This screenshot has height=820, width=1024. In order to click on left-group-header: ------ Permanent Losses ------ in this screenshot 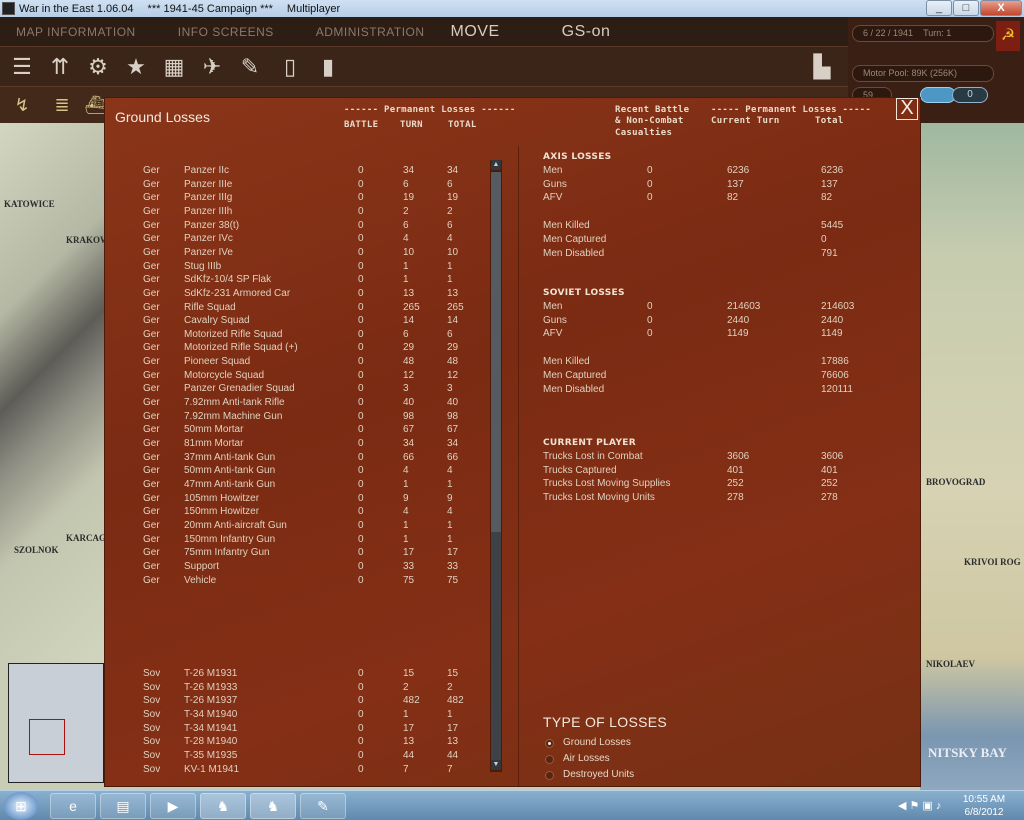, I will do `click(430, 110)`.